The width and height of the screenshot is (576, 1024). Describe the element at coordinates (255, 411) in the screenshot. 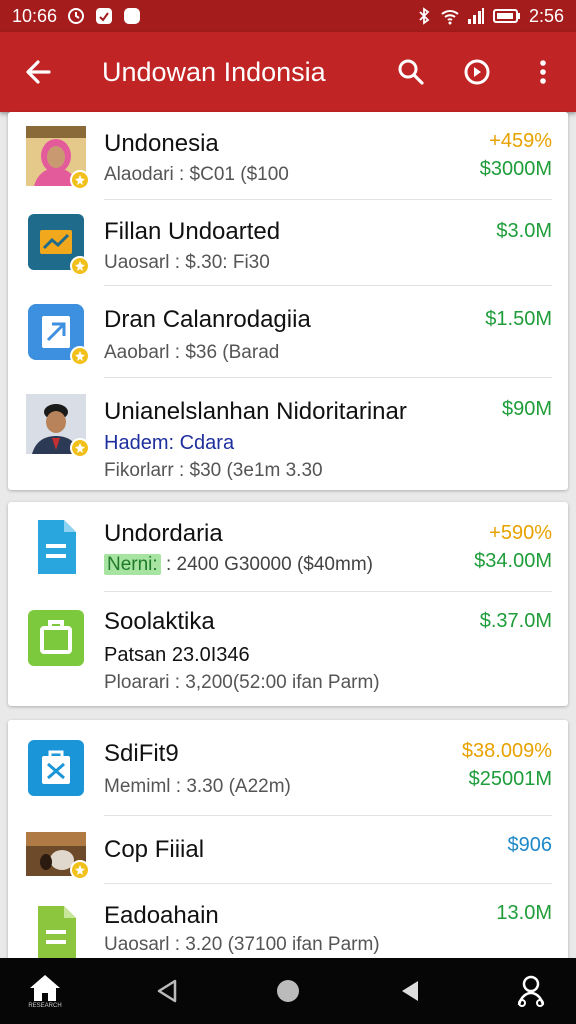

I see `item-title: Unianelslanhan Nidoritarinar` at that location.